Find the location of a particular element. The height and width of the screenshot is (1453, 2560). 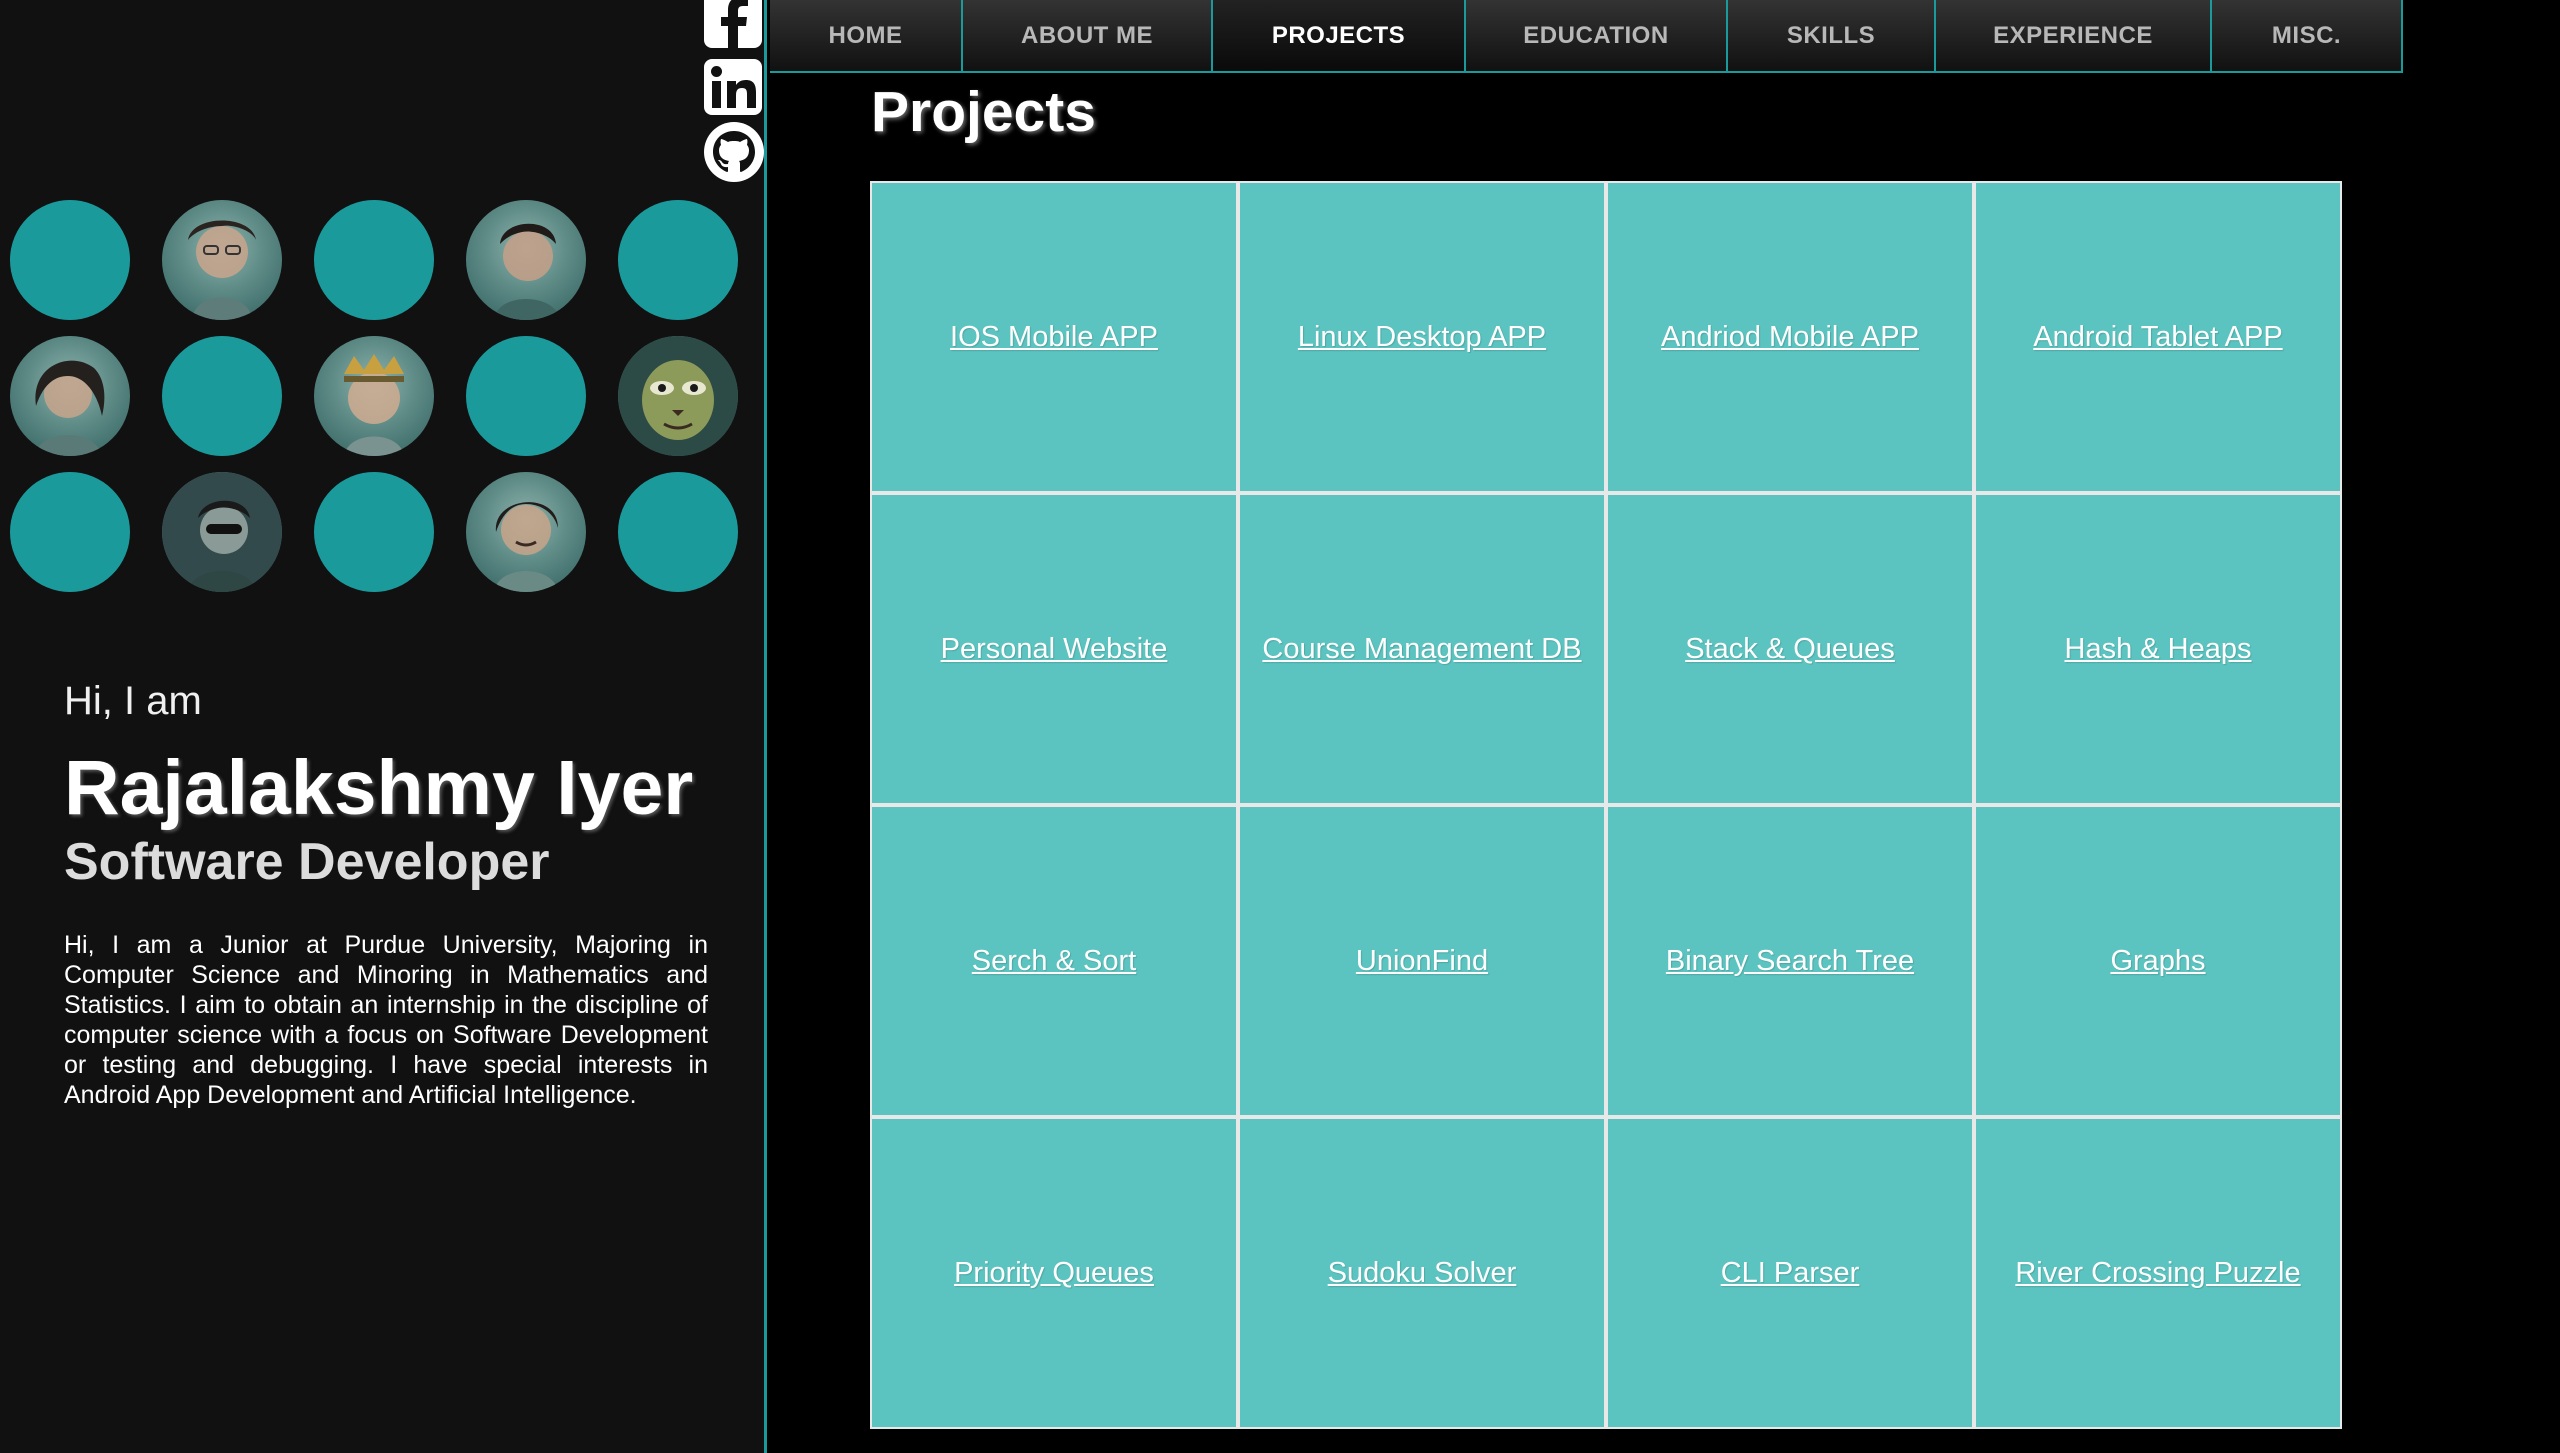

project-tile: CLI Parser is located at coordinates (1790, 1273).